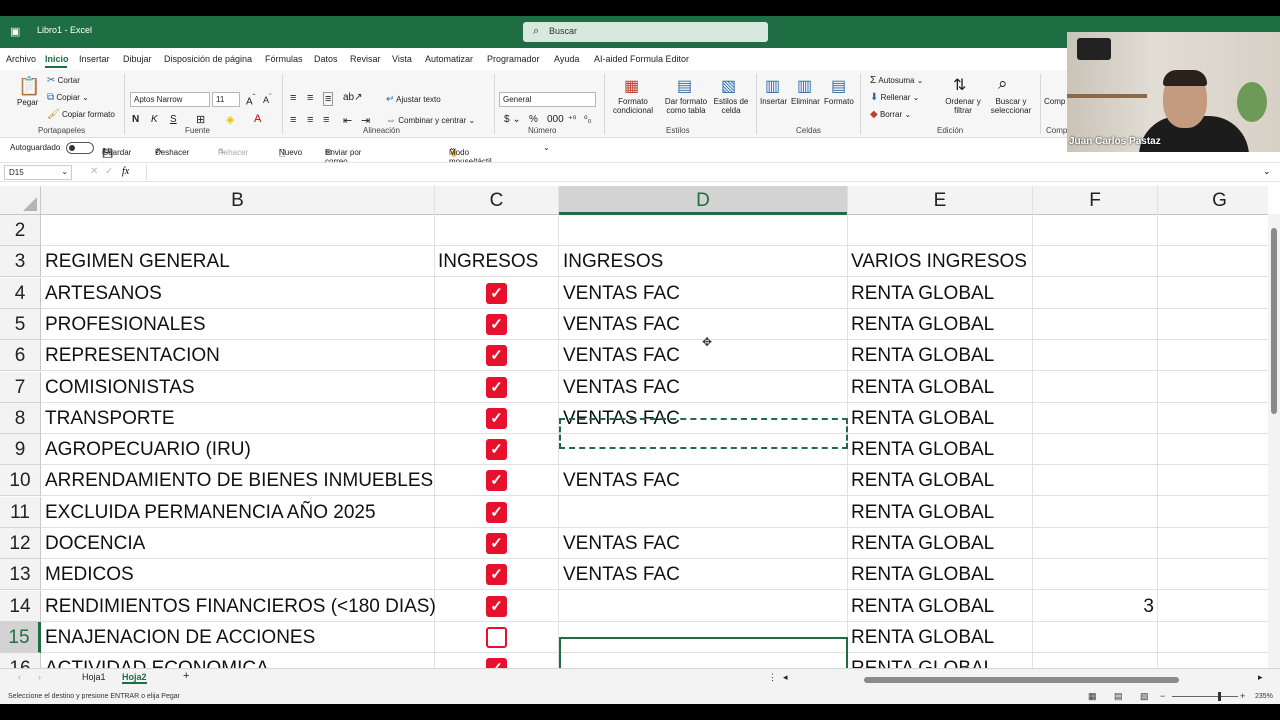 Image resolution: width=1280 pixels, height=720 pixels. I want to click on formula-input, so click(703, 172).